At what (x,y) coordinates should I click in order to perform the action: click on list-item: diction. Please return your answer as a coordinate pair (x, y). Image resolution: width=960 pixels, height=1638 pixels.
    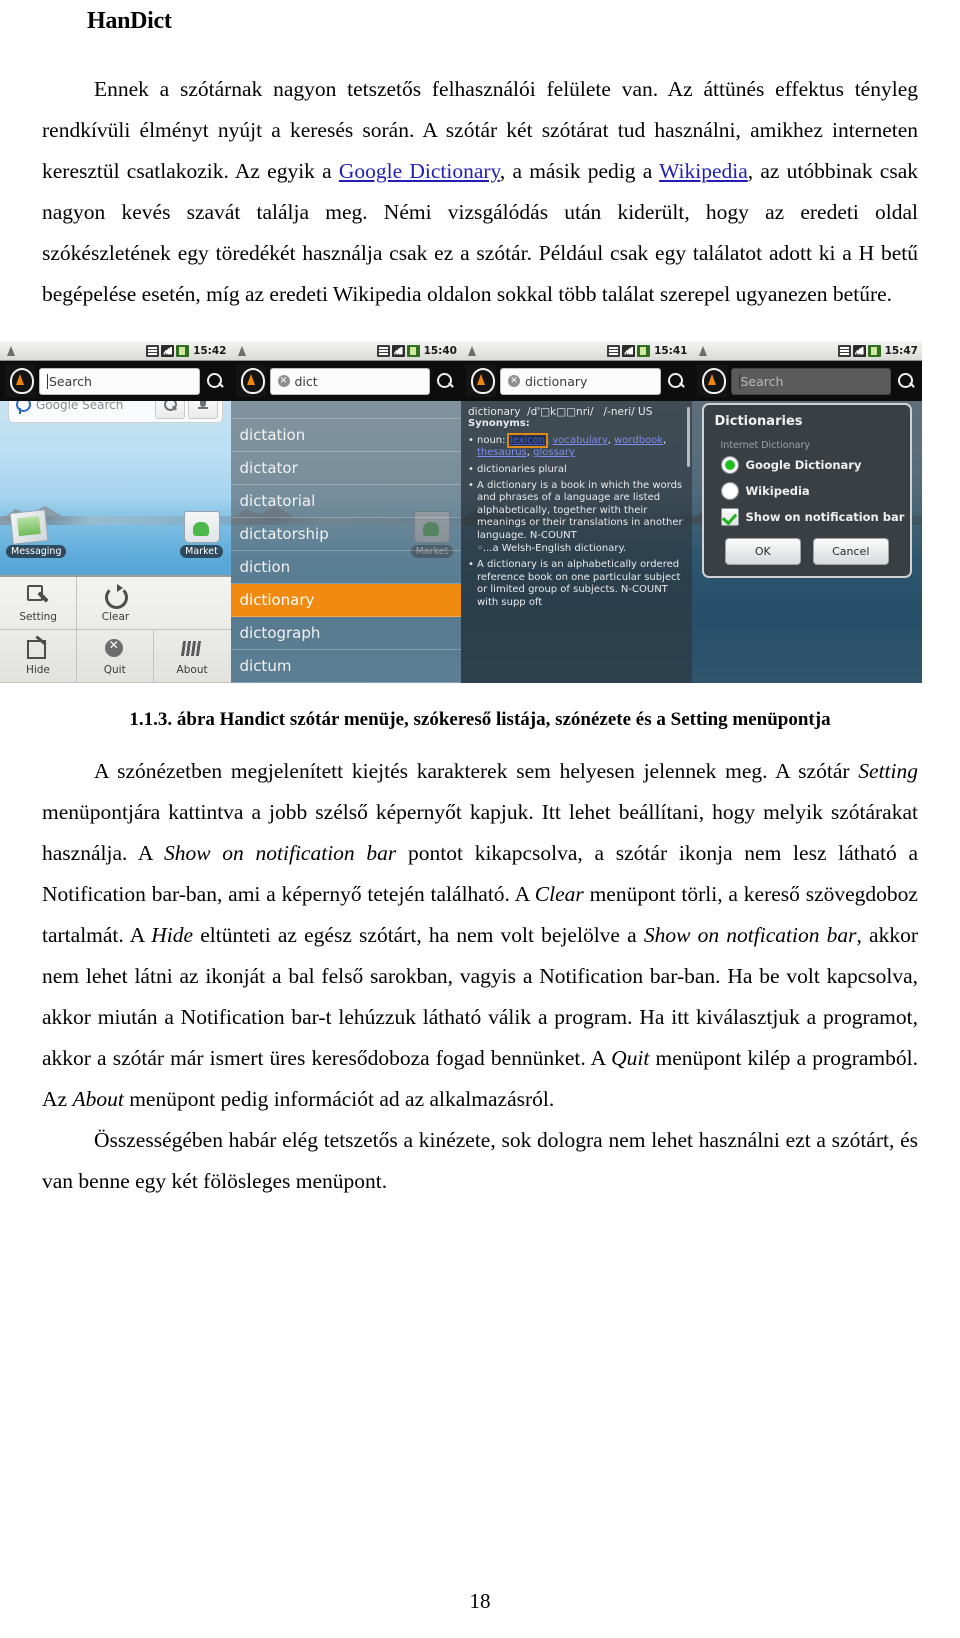
    Looking at the image, I should click on (345, 567).